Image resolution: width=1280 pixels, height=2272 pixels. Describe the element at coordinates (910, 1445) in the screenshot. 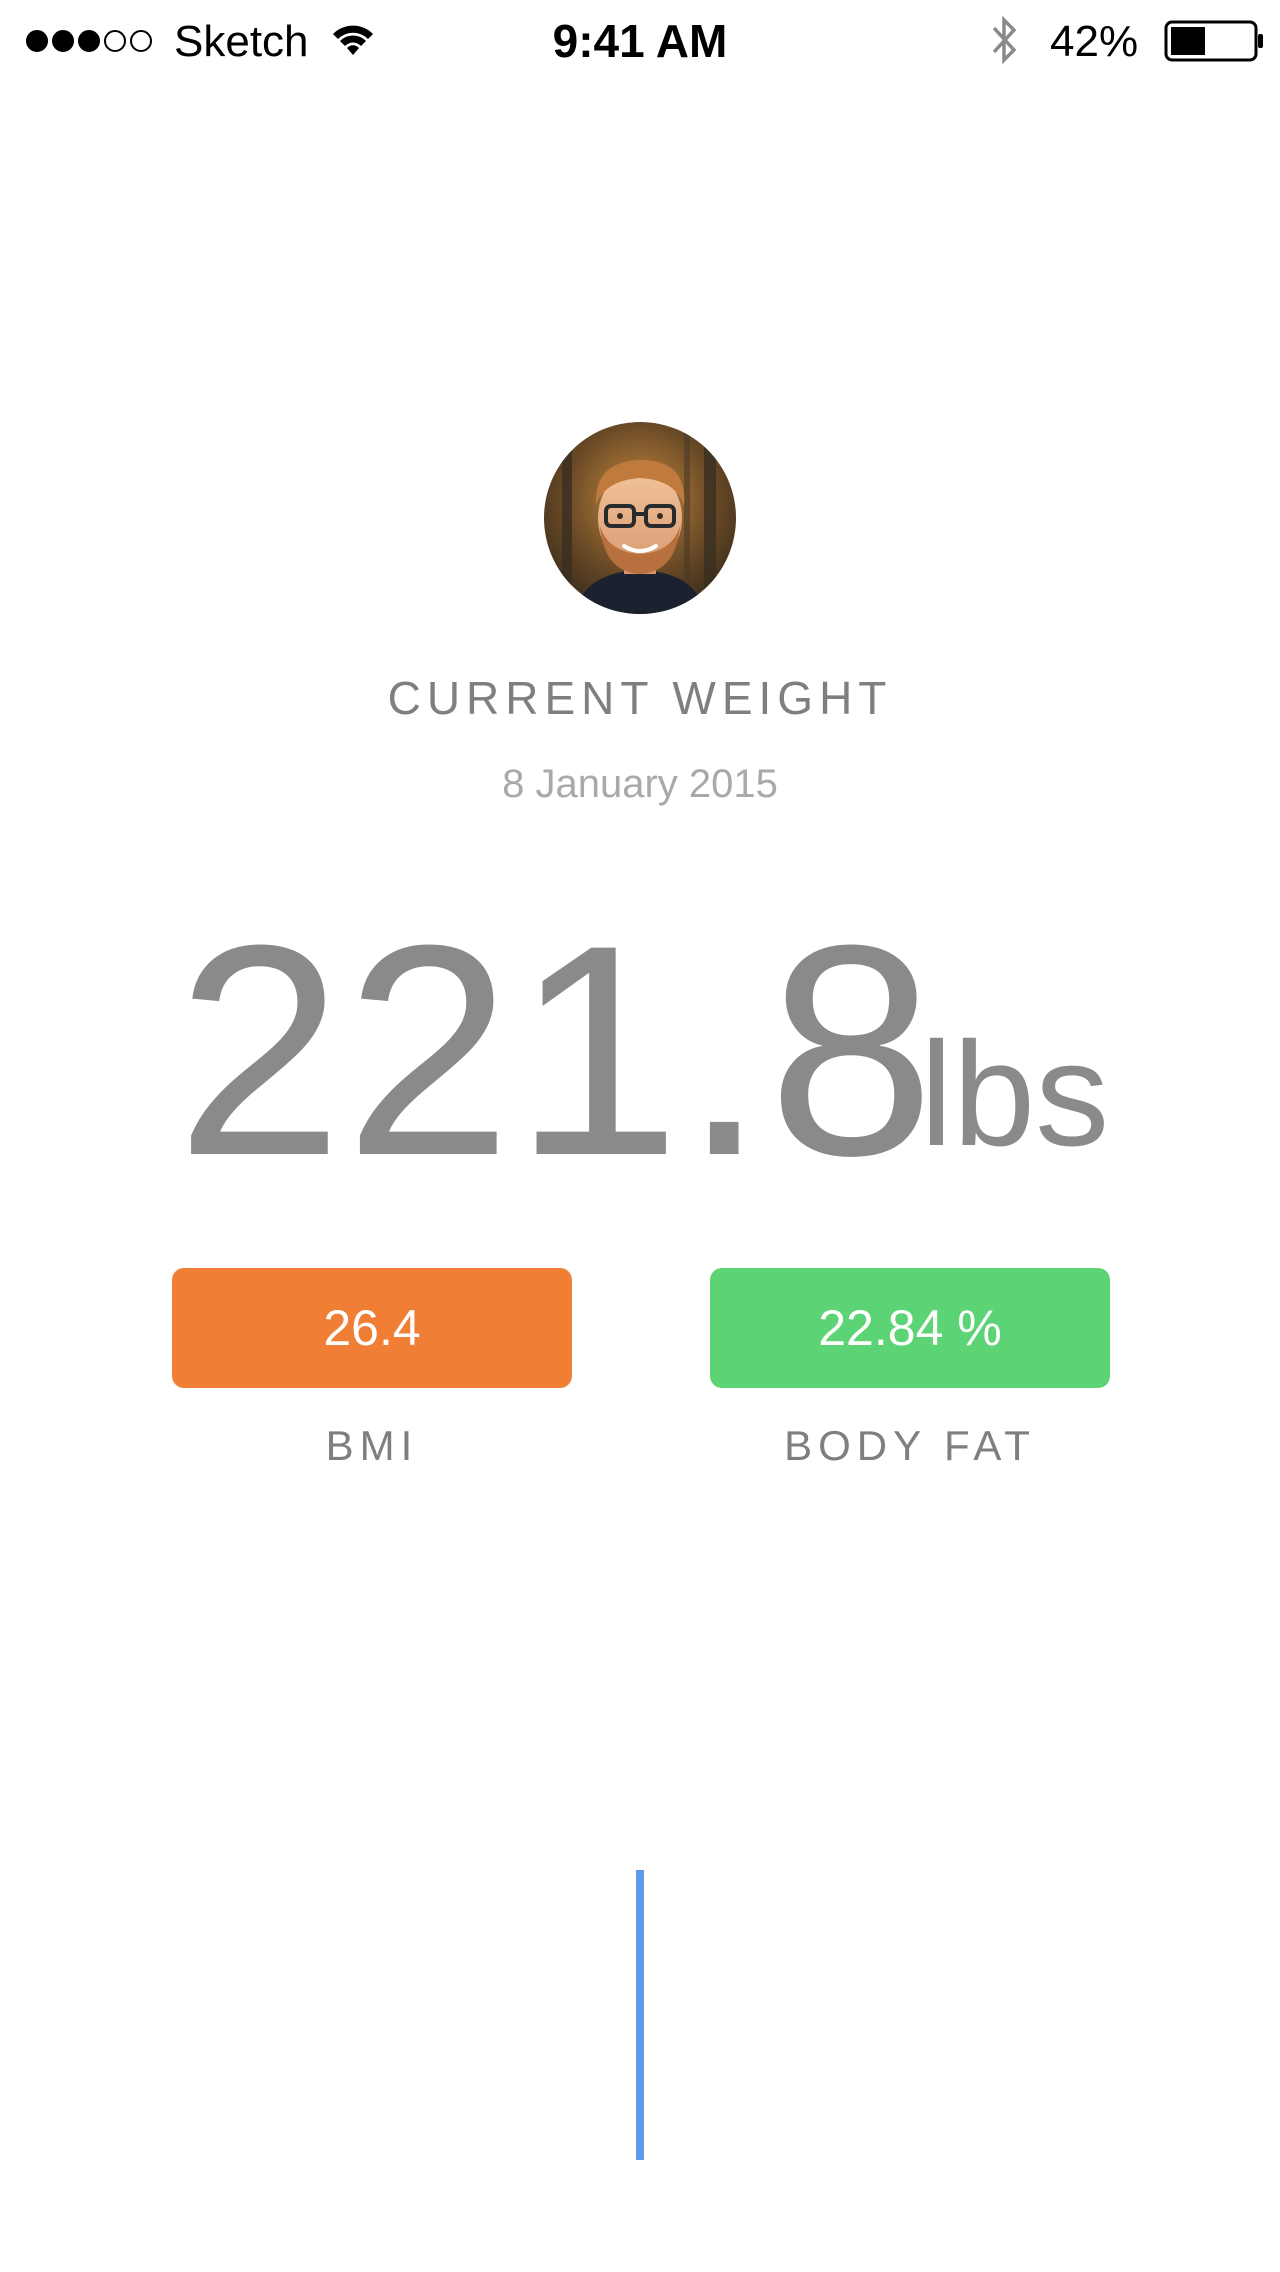

I see `body-fat-label: BODY FAT` at that location.